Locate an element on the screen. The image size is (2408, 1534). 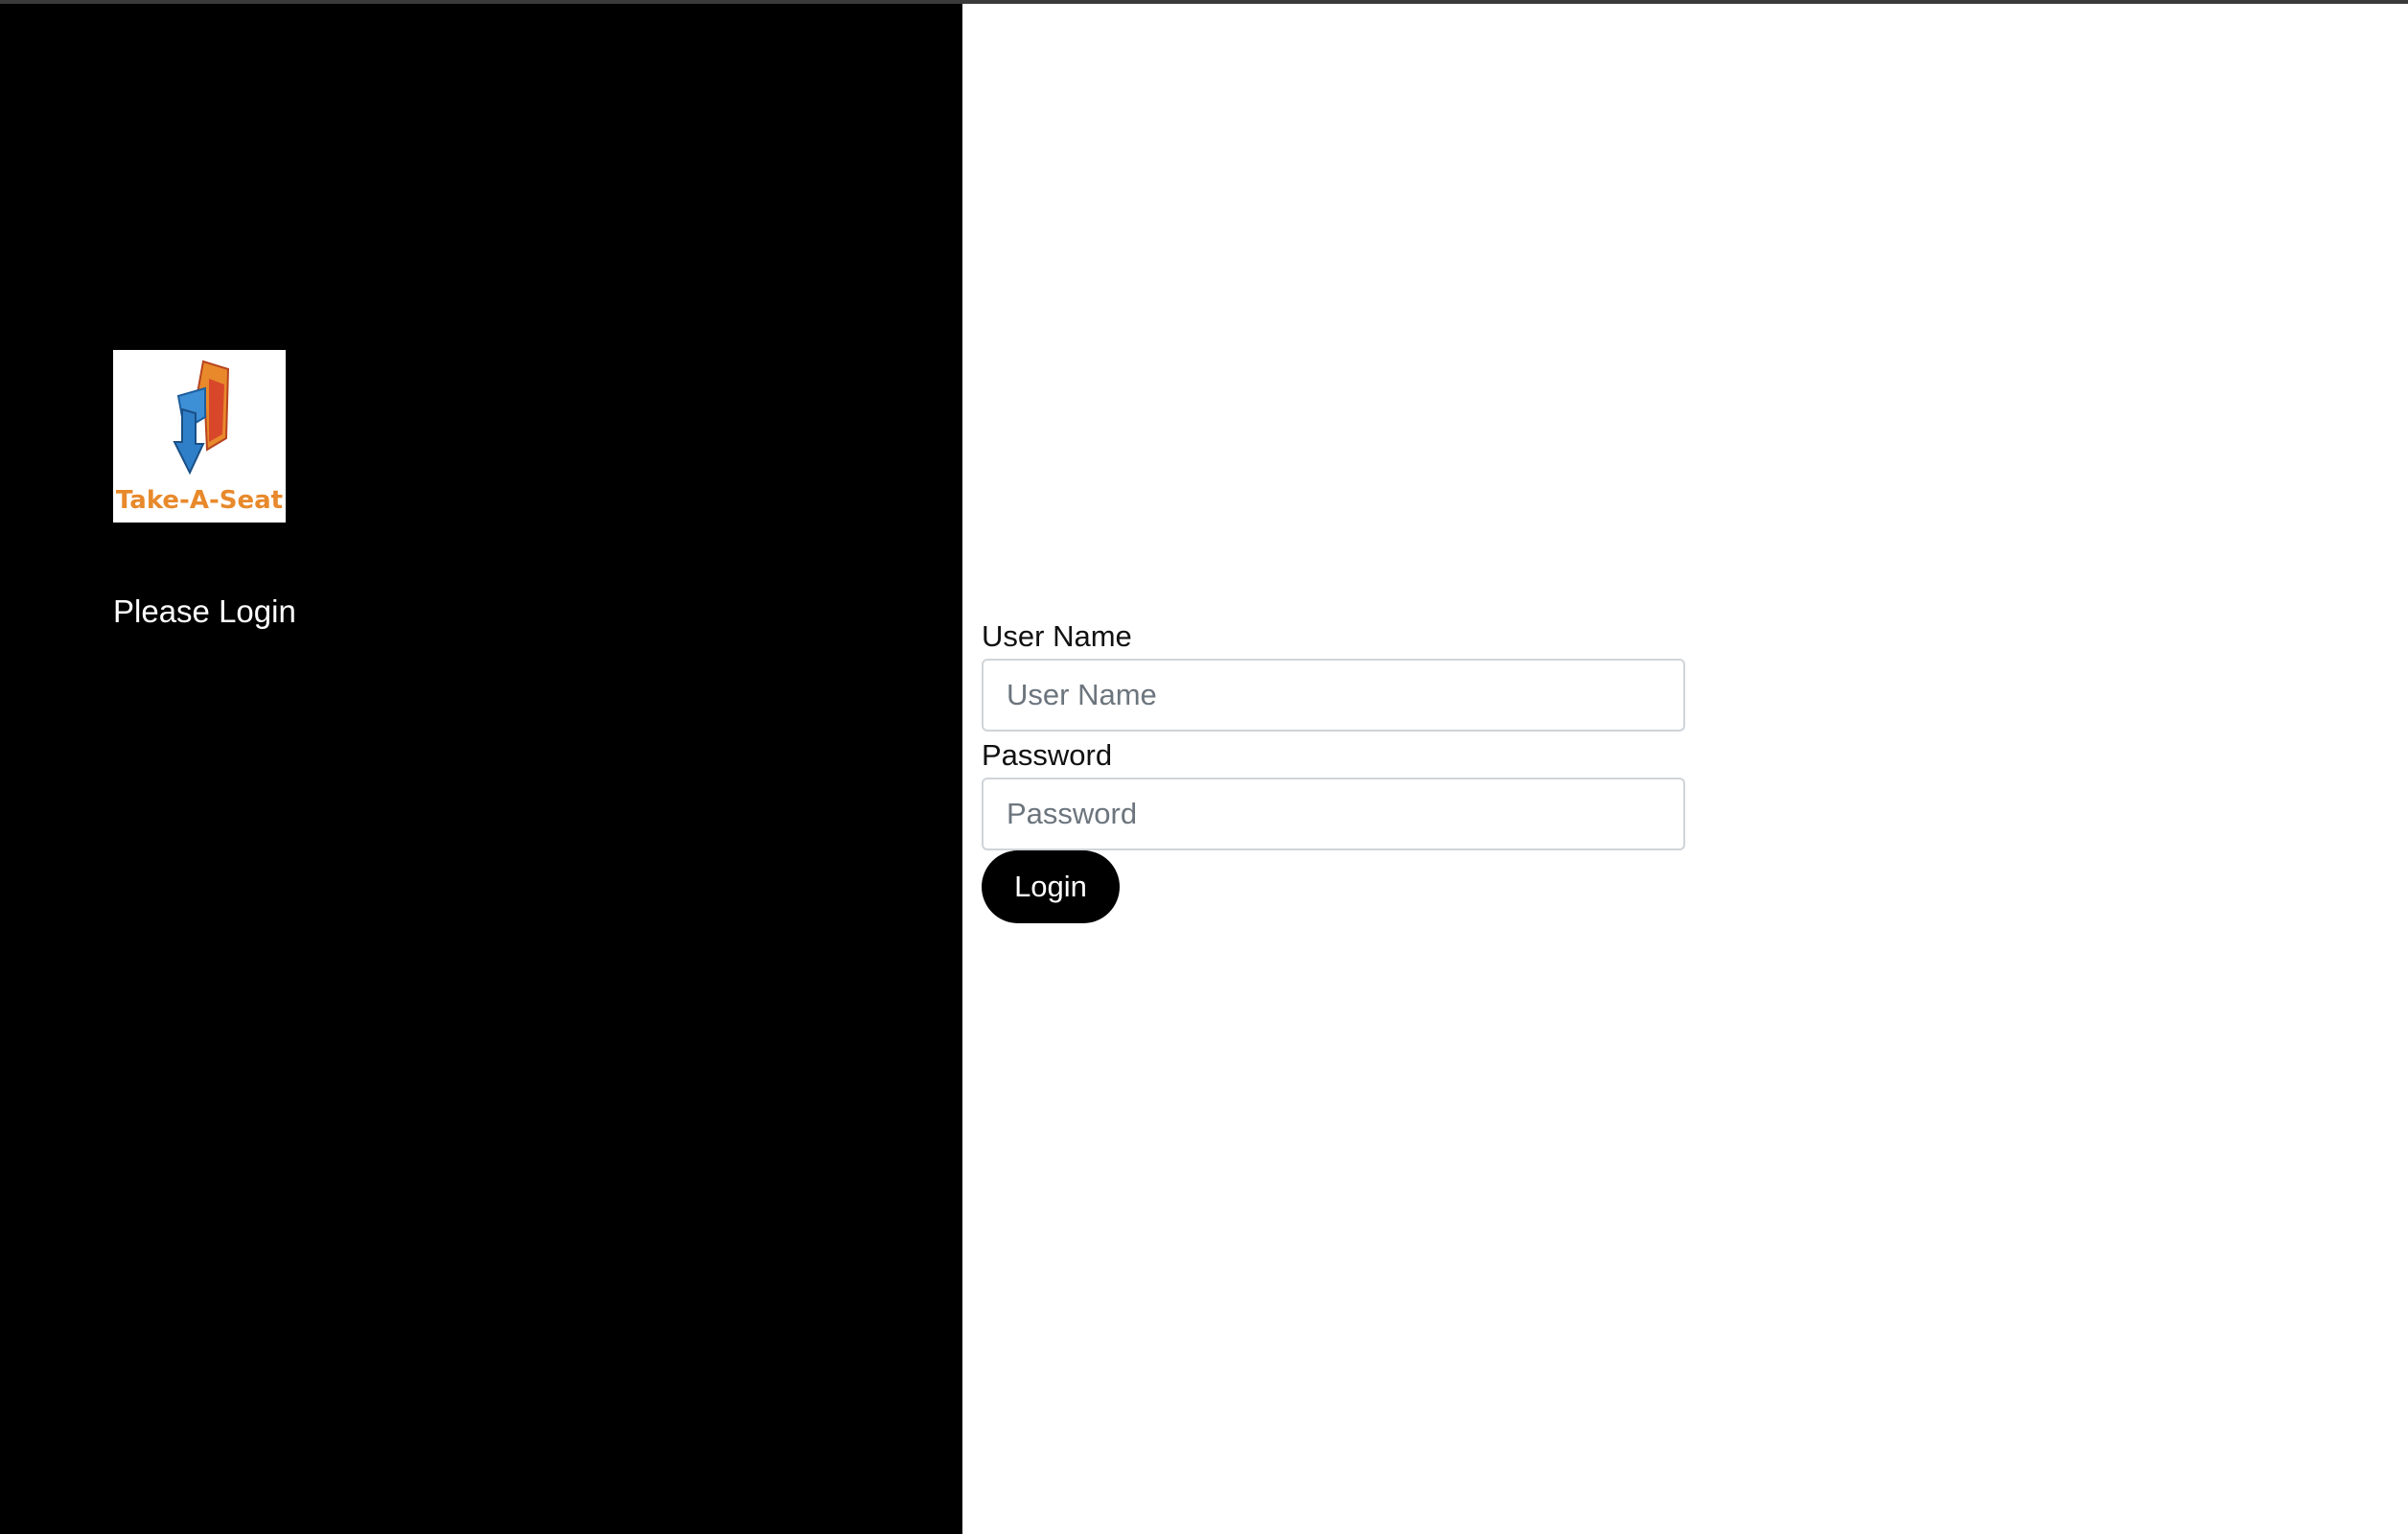
chair-arrow-icon: Take-A-Seat is located at coordinates (199, 437).